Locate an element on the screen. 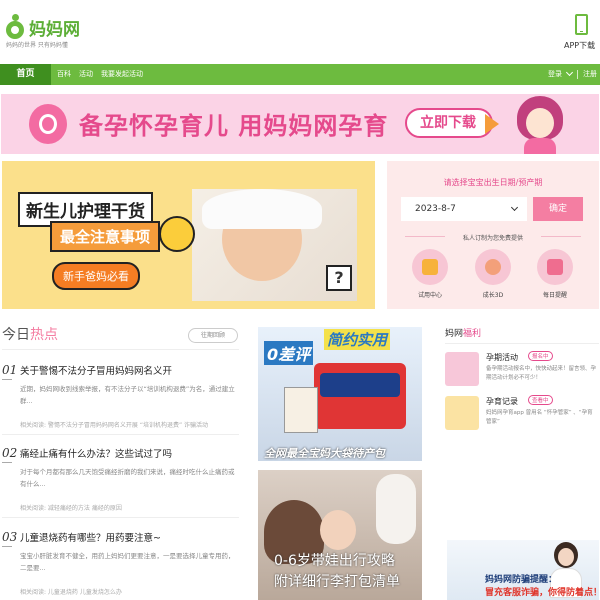  banner-text: 备孕怀孕育儿 用妈妈网孕育 is located at coordinates (234, 126).